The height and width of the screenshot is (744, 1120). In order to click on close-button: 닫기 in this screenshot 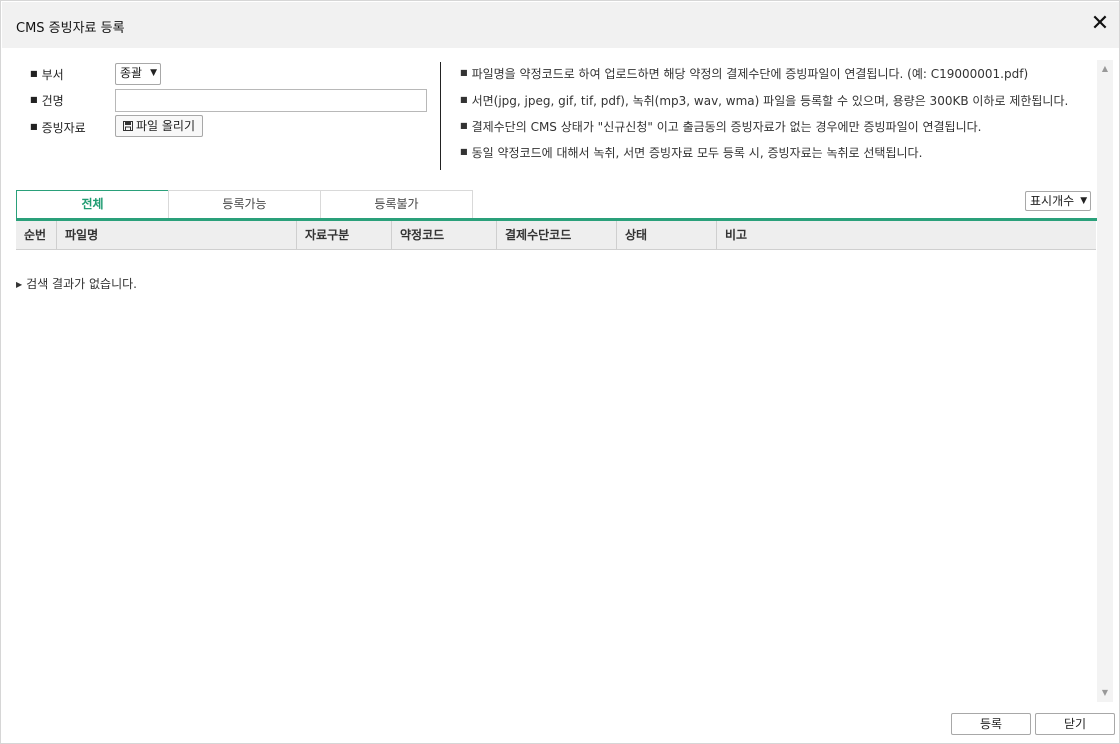, I will do `click(1075, 724)`.